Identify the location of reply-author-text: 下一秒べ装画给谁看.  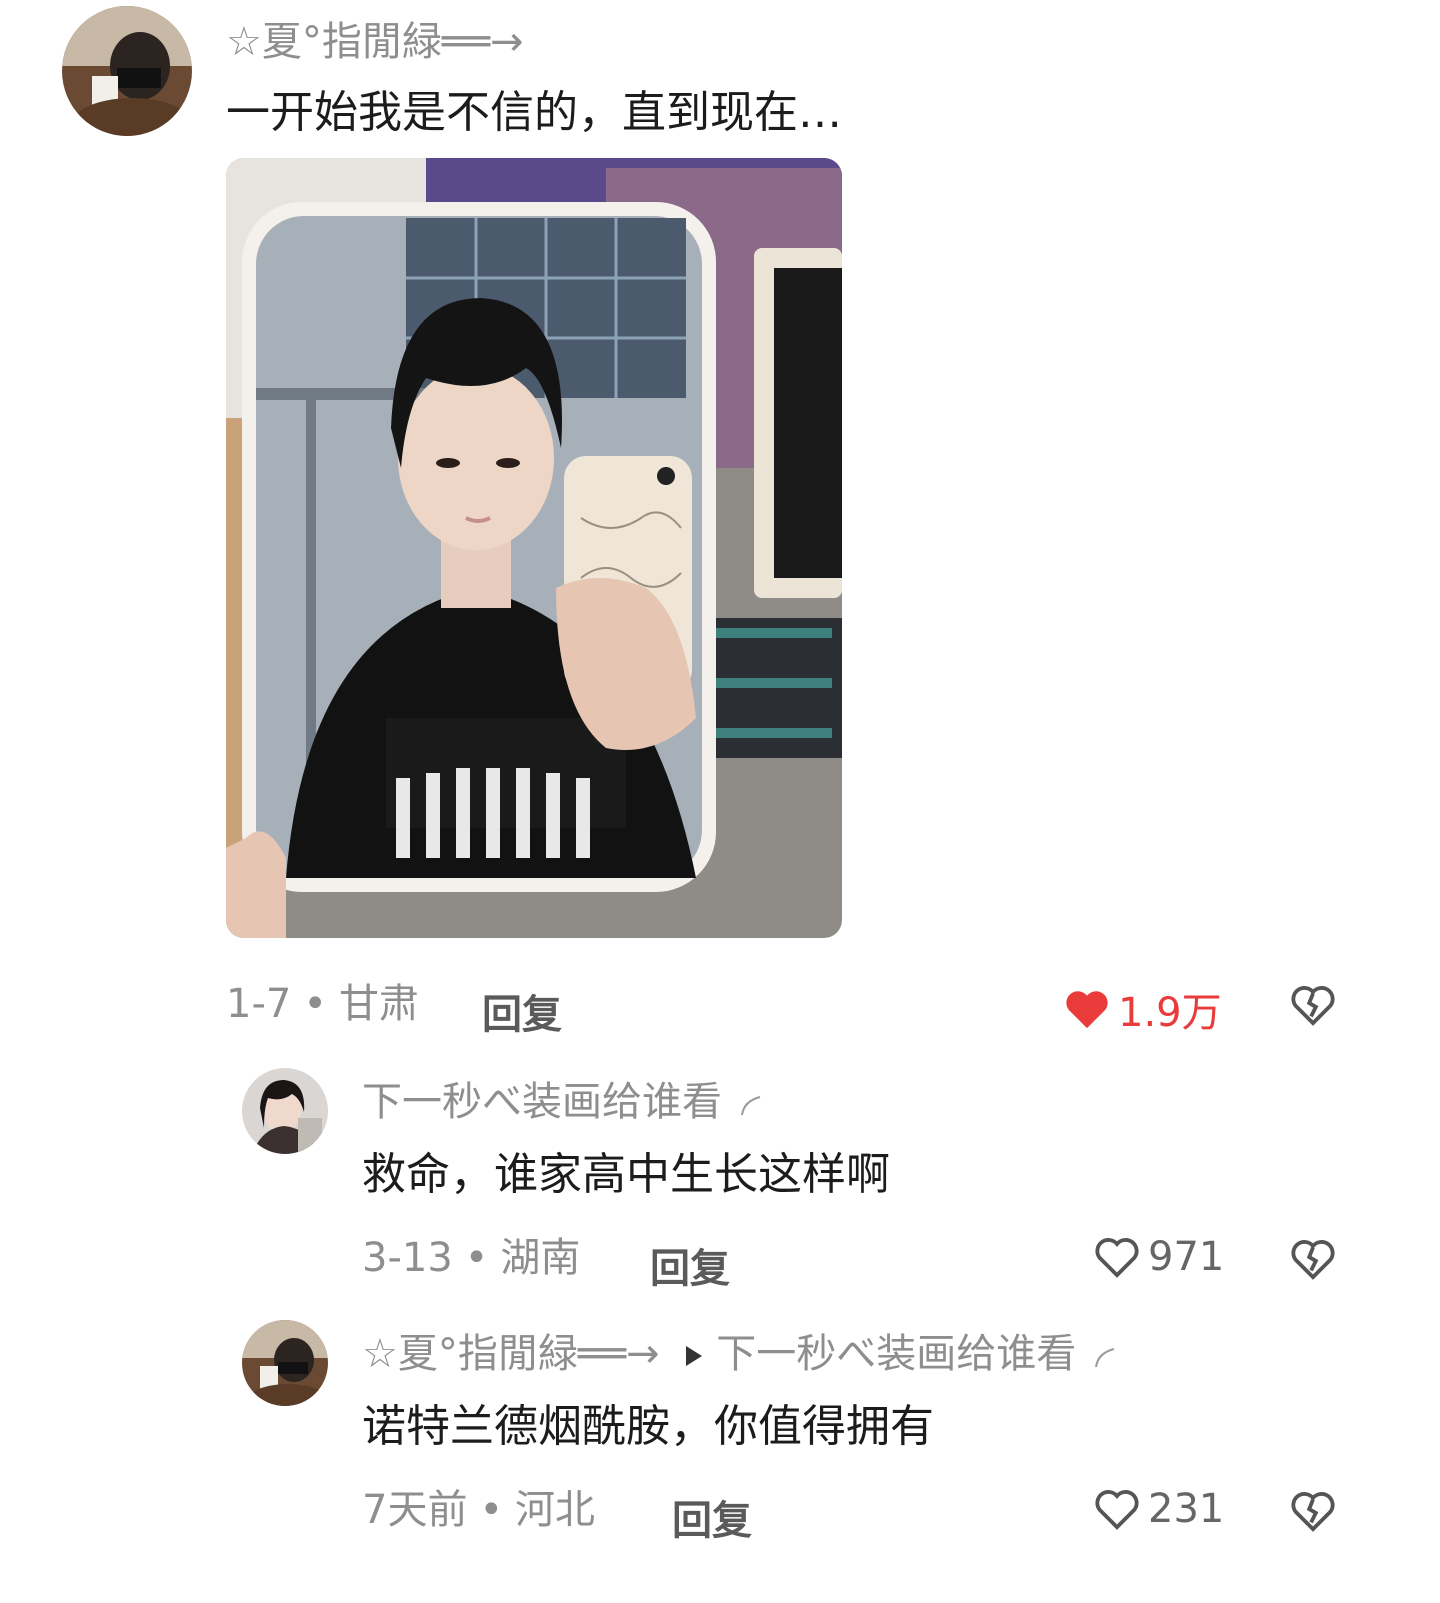
(542, 1102).